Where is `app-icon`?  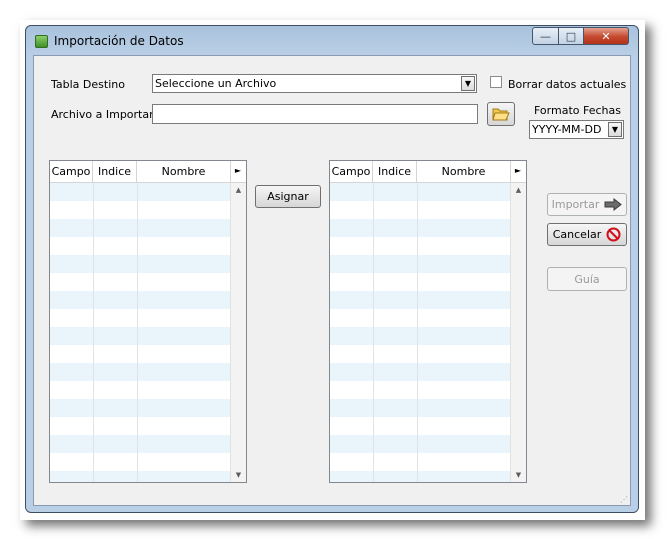 app-icon is located at coordinates (41, 41).